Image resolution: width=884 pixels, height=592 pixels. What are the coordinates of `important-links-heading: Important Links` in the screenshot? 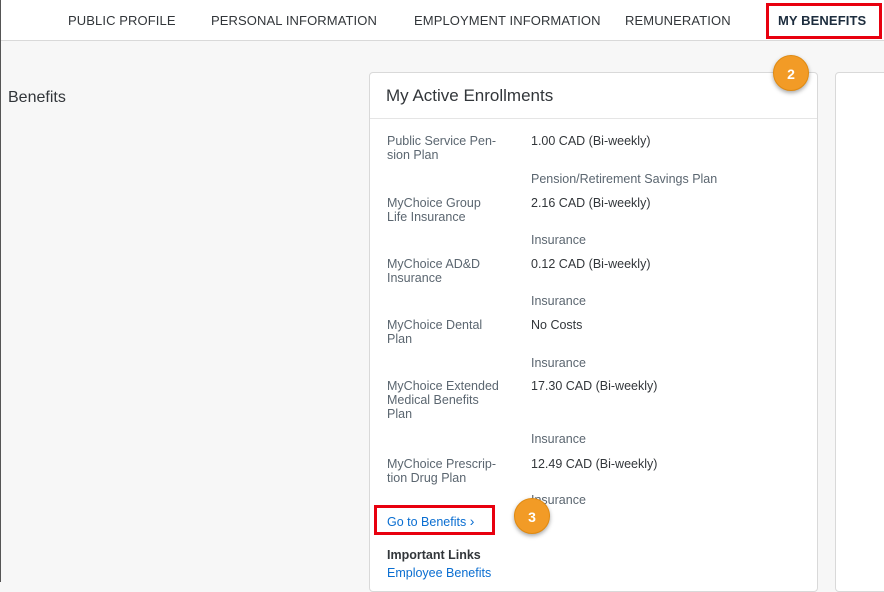 It's located at (434, 555).